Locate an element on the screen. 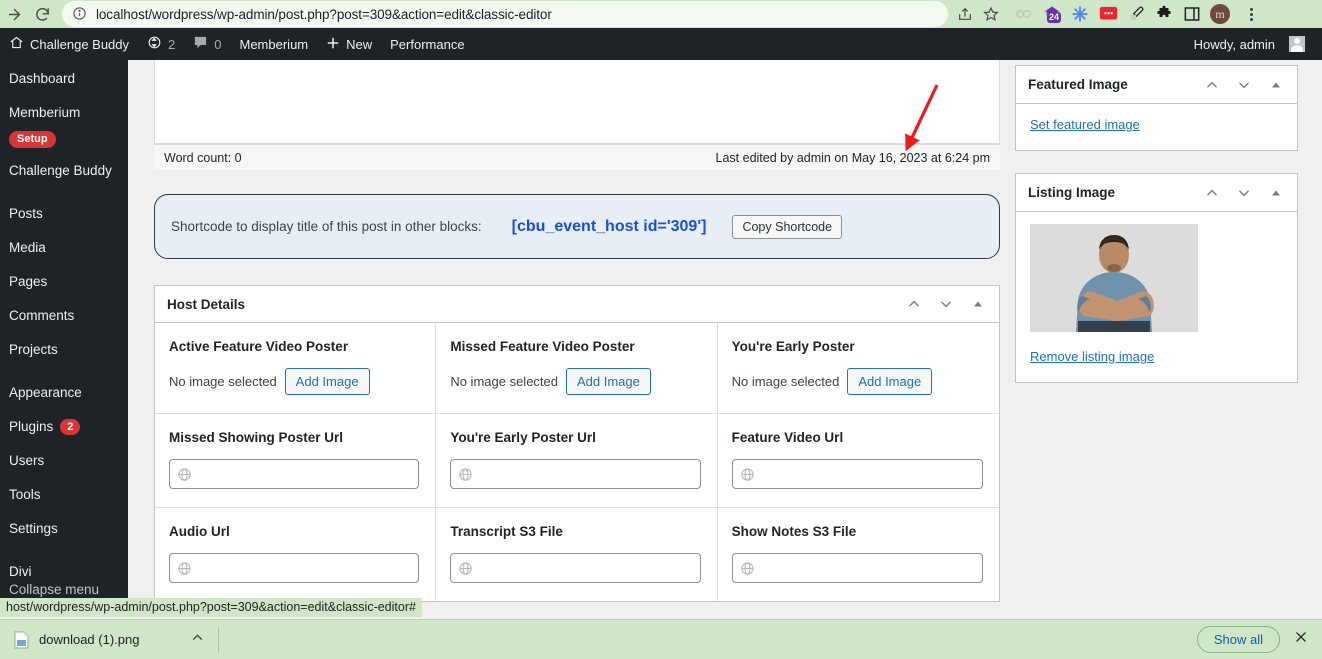  remove-listing-image-link: Remove listing image is located at coordinates (1092, 356).